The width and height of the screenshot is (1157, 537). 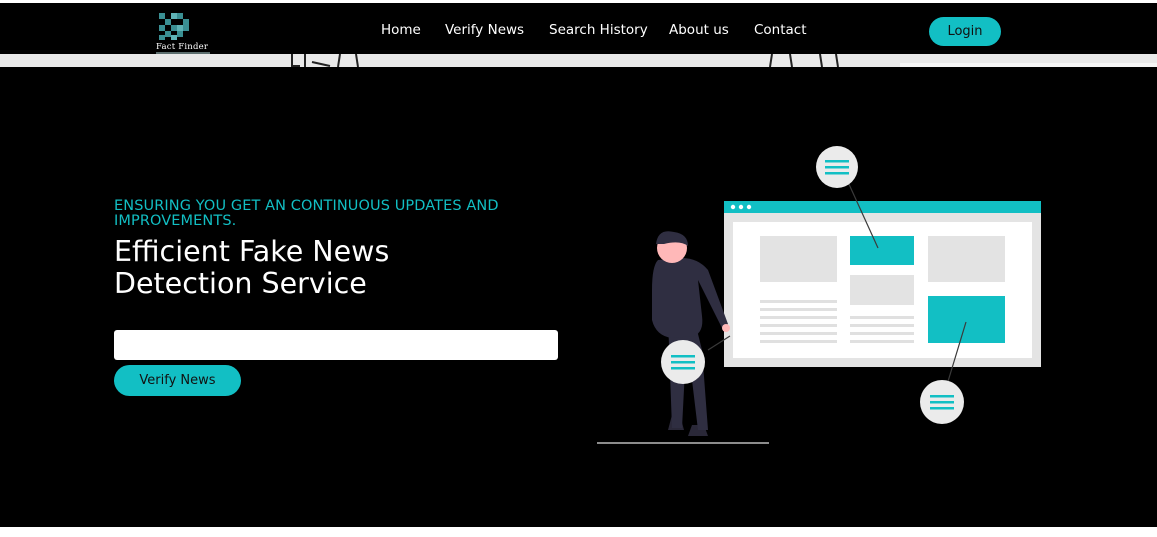 I want to click on nav-verify-news: Verify News, so click(x=484, y=30).